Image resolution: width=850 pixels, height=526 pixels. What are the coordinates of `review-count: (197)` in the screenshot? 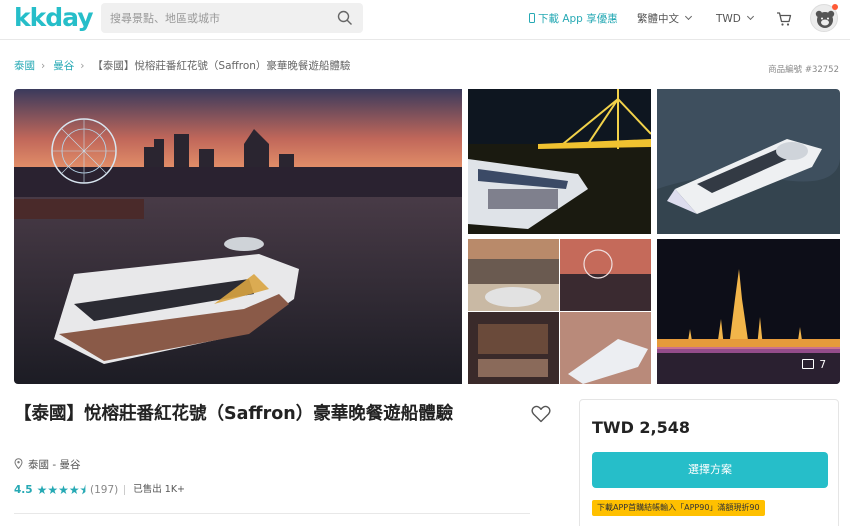 It's located at (104, 490).